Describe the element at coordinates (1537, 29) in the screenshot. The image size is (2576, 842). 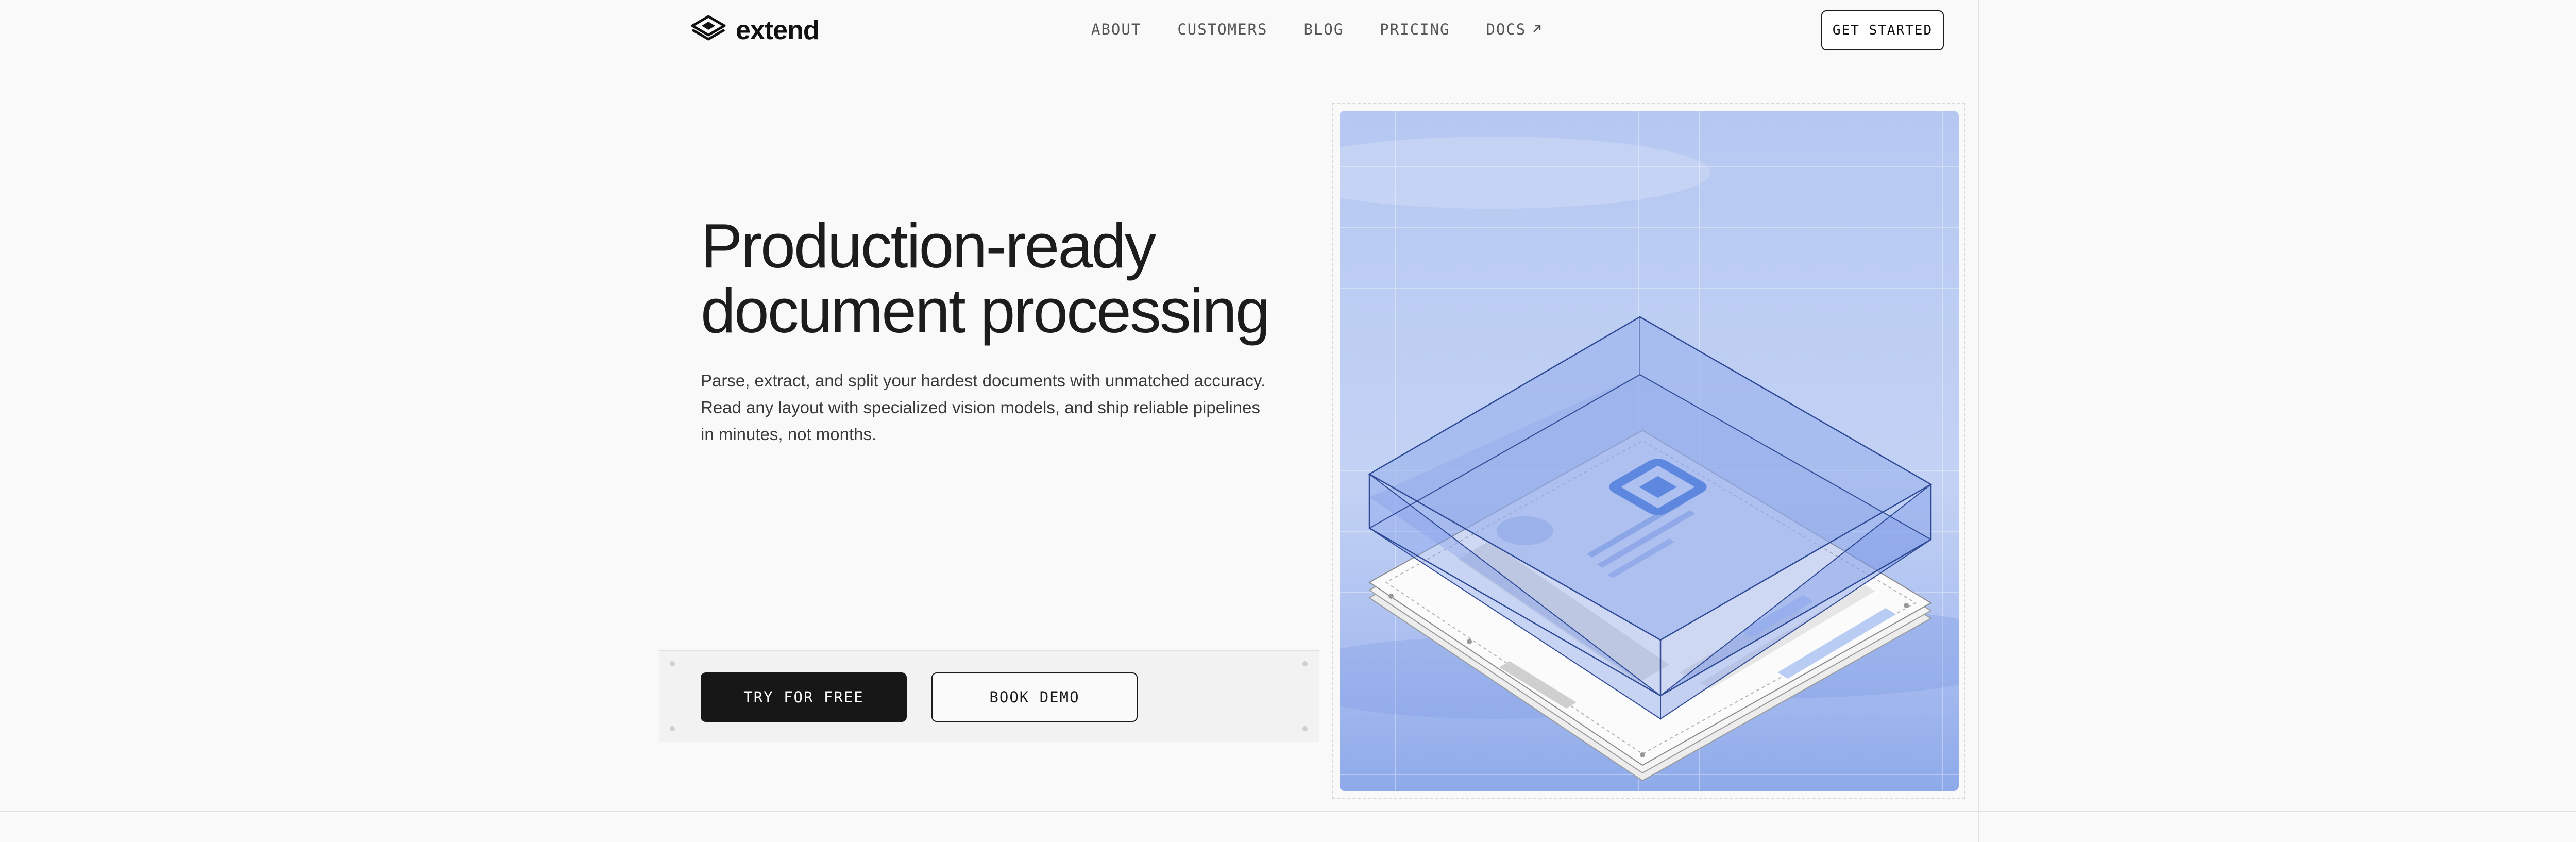
I see `arrow-up-right-icon` at that location.